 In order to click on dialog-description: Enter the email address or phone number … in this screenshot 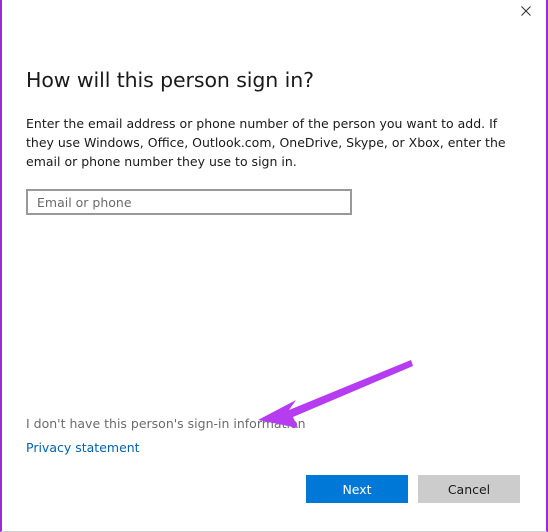, I will do `click(266, 142)`.